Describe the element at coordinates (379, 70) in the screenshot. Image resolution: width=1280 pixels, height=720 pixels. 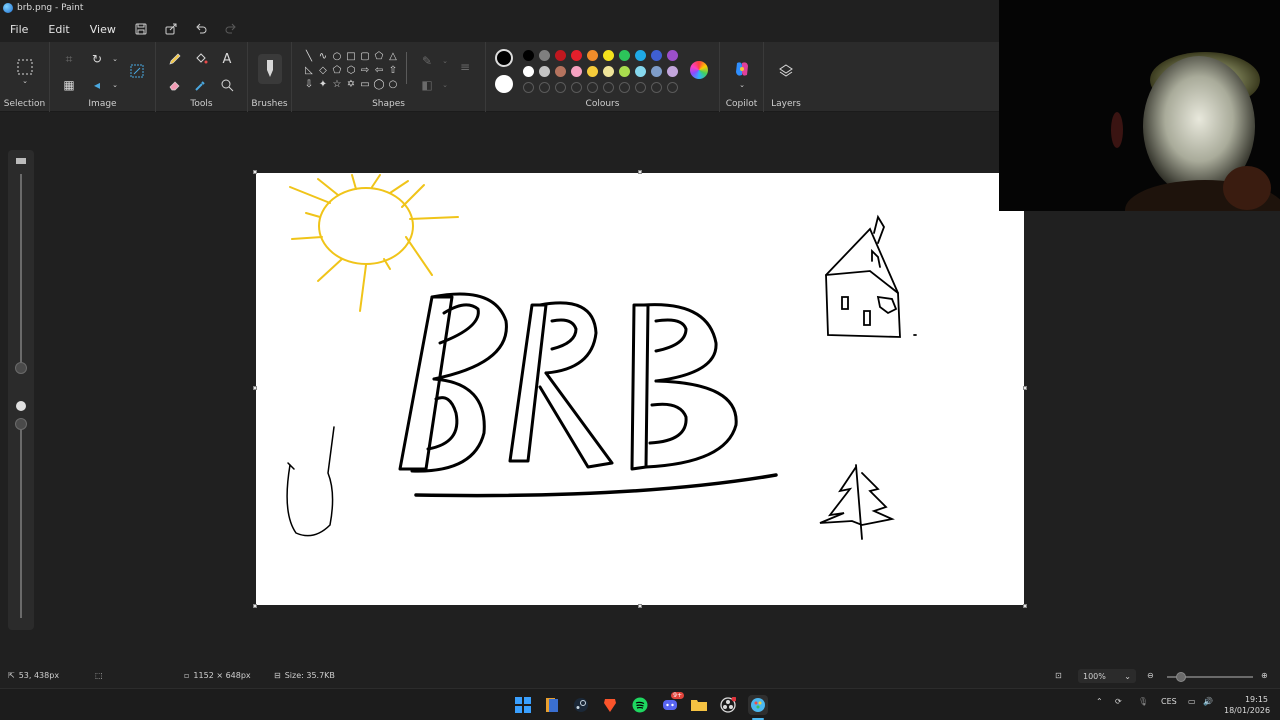
I see `left-arrow-shape-icon: ⇦` at that location.